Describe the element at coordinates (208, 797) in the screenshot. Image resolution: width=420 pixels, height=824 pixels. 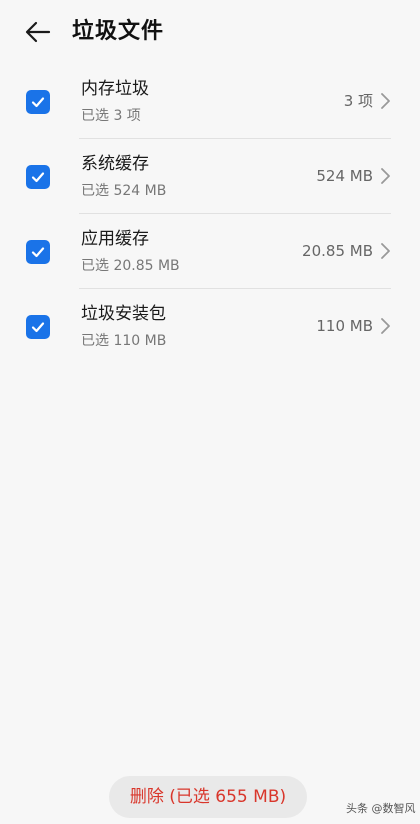
I see `delete-button: 删除 (已选 655 MB)` at that location.